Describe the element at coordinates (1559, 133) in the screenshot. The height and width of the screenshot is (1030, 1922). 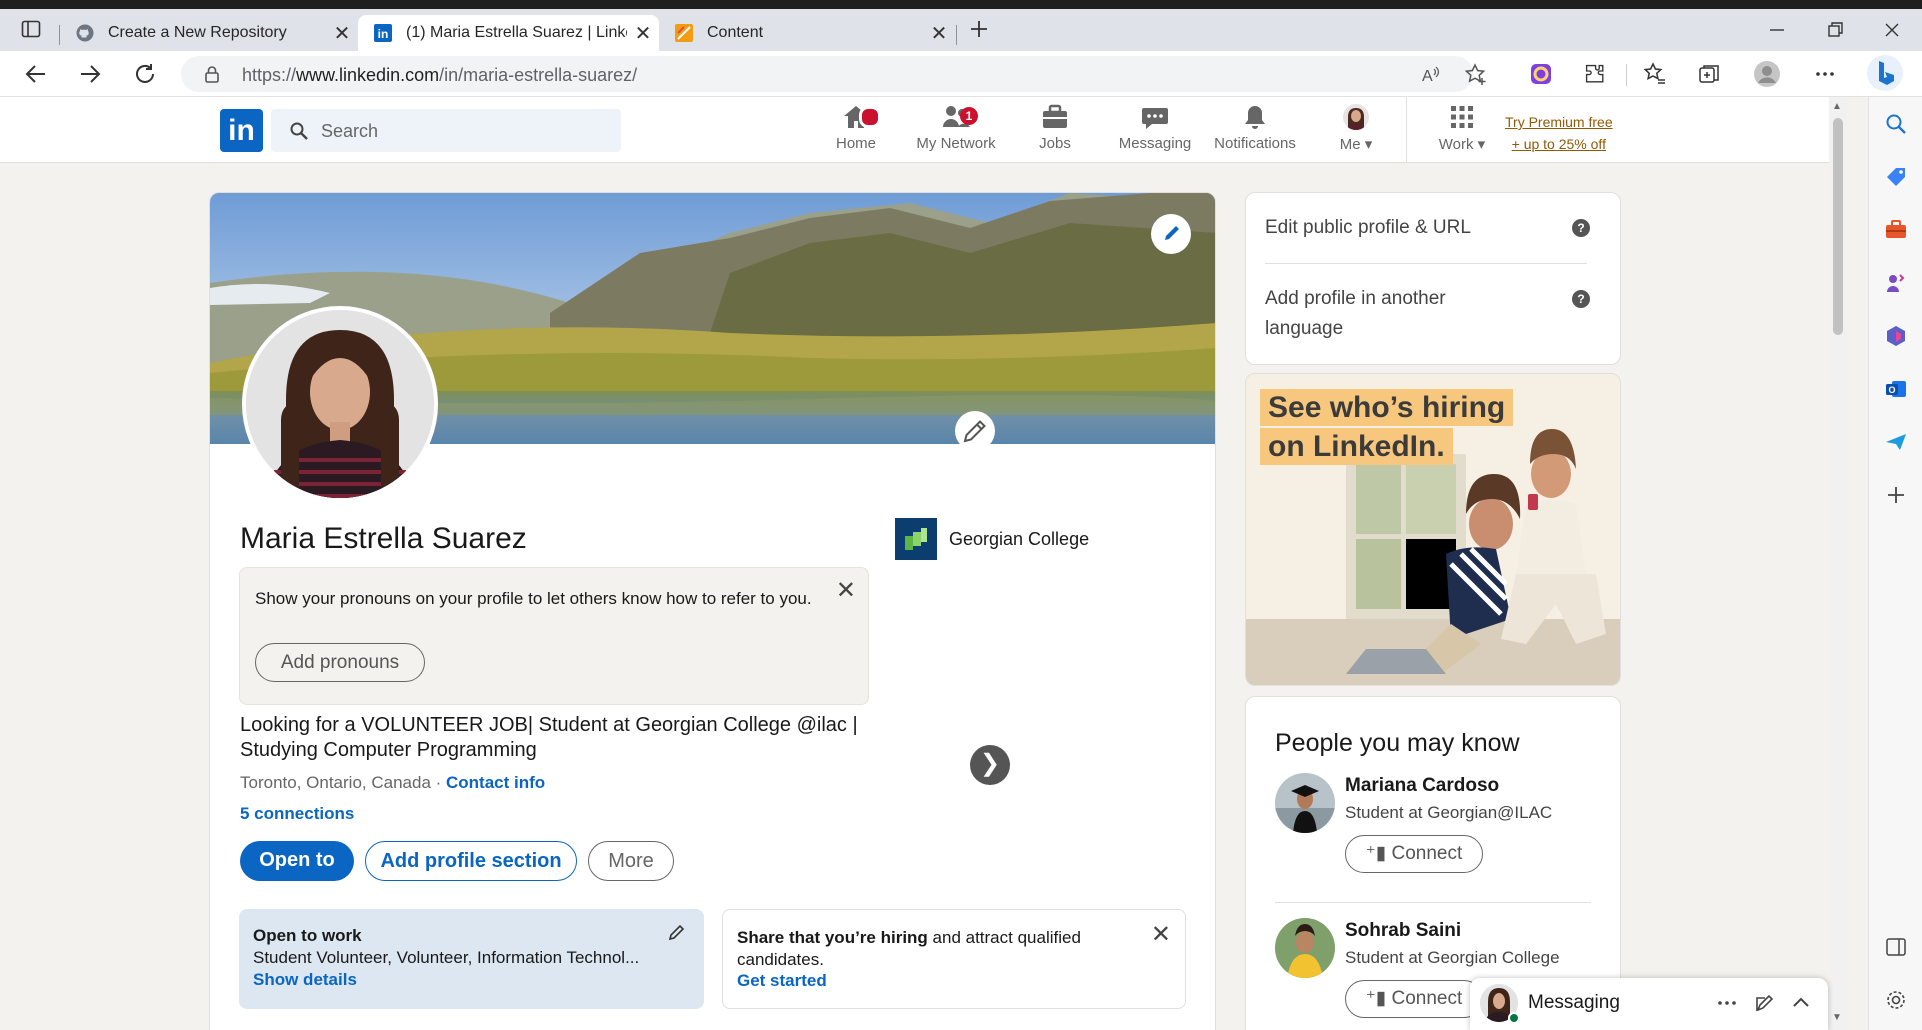
I see `try-premium-link: Try Premium free + up to 25% off` at that location.